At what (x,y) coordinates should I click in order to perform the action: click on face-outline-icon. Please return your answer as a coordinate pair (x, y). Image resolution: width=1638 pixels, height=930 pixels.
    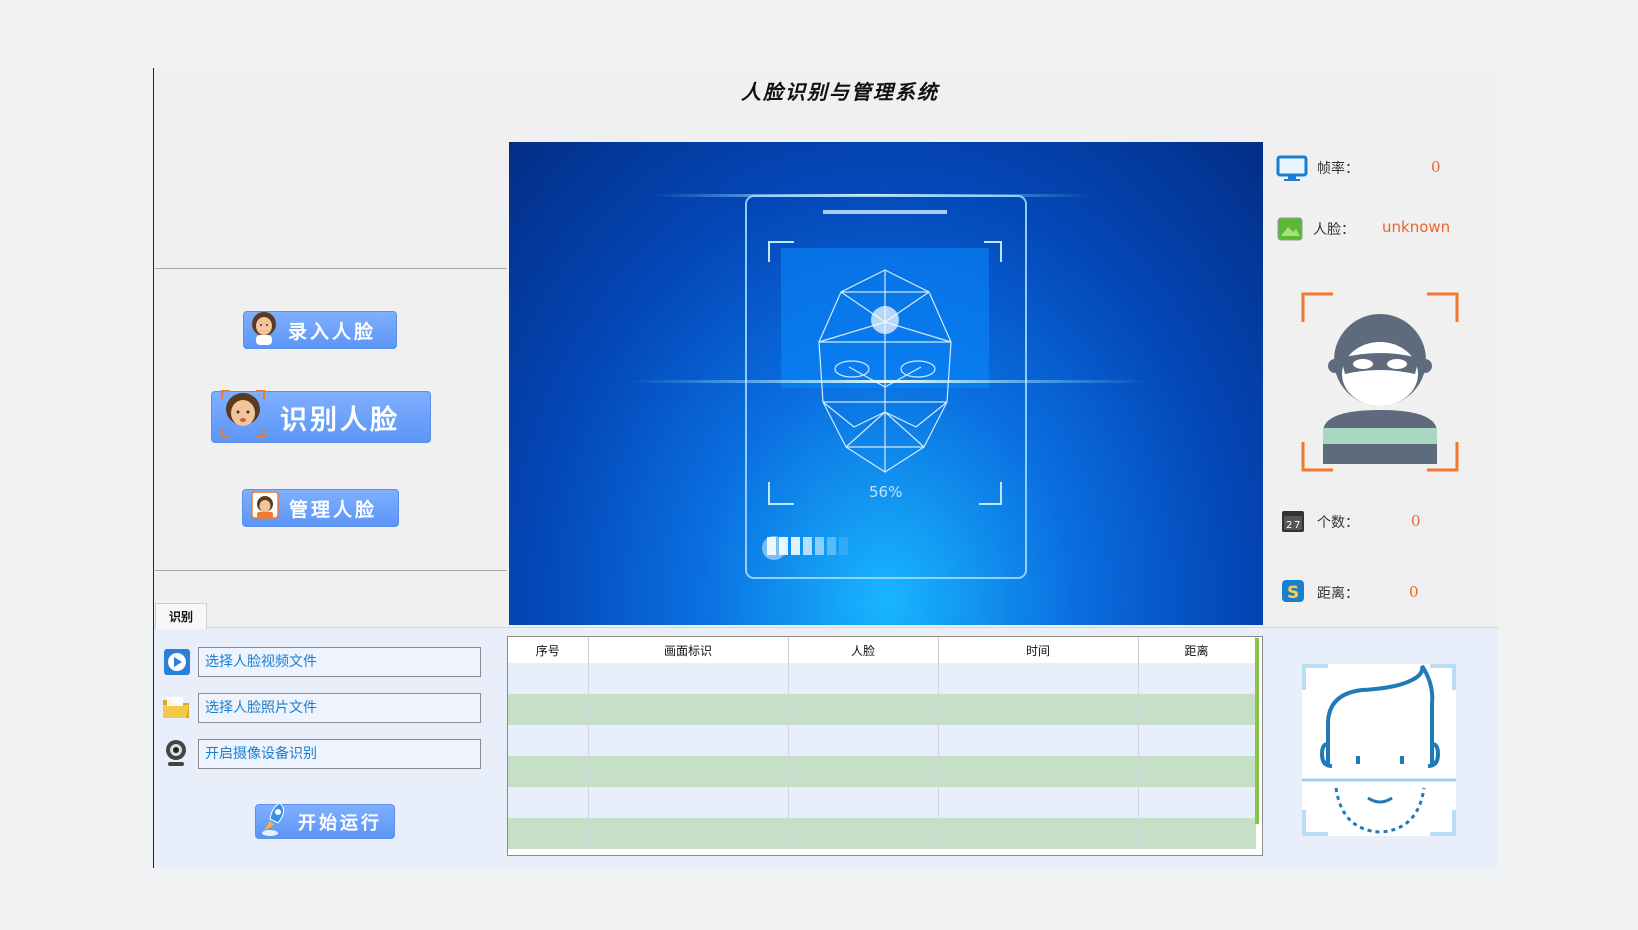
    Looking at the image, I should click on (1379, 752).